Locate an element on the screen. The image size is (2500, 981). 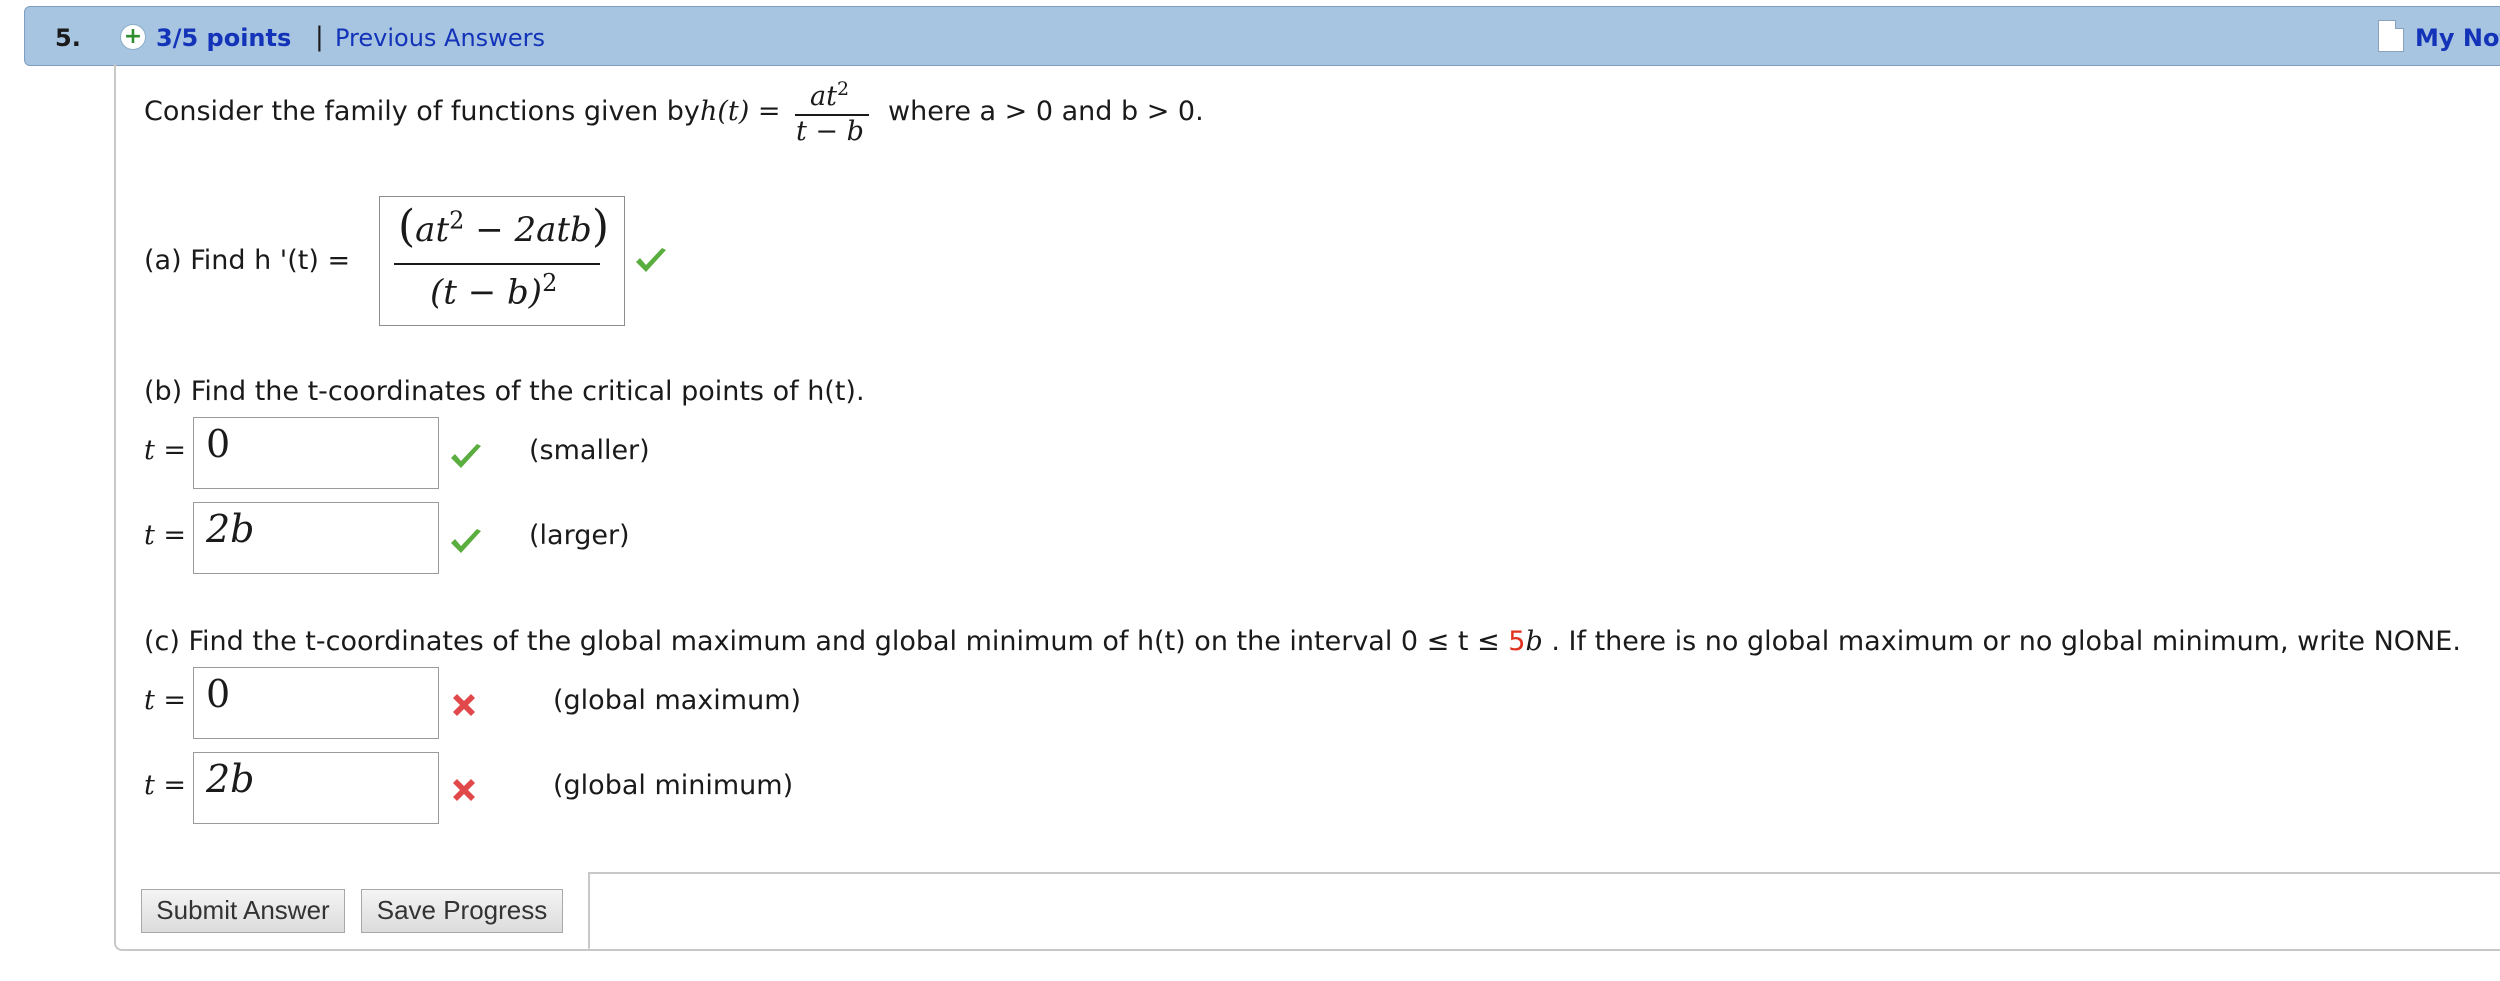
function-lhs: h(t) = is located at coordinates (740, 111).